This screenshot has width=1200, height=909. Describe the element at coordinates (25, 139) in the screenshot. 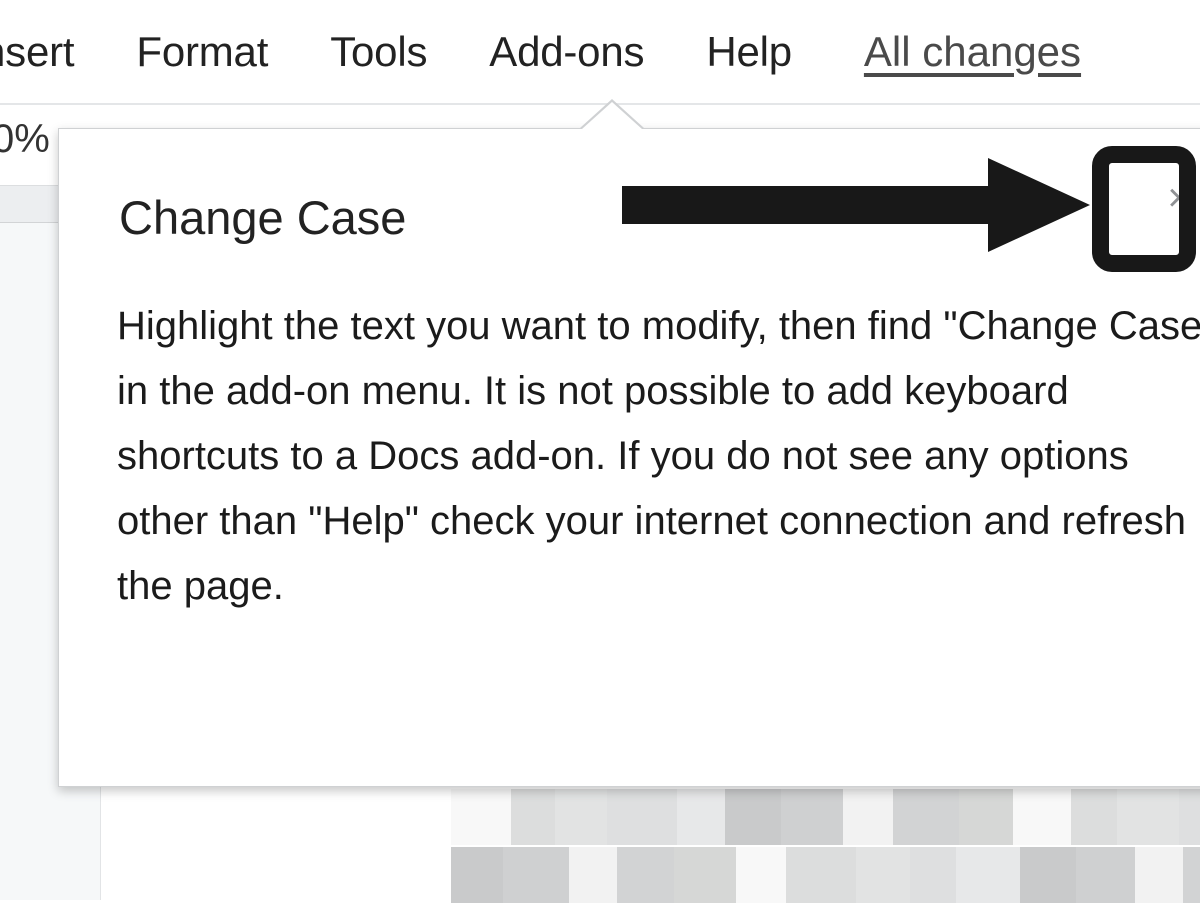

I see `zoom-level-selector: 0%` at that location.